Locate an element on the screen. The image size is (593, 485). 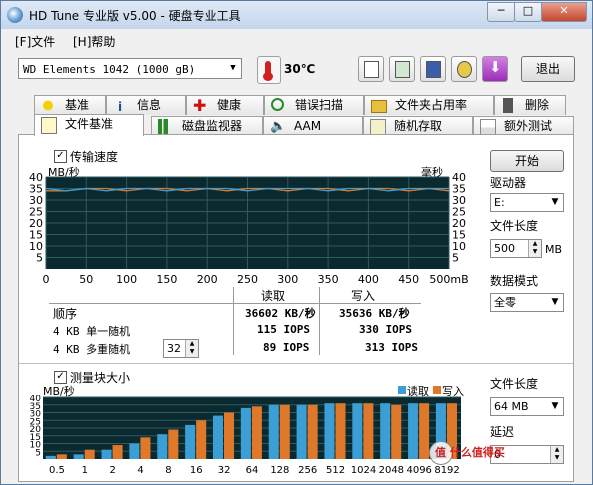
drive-dropdown: WD Elements 1042 (1000 gB) ▼ is located at coordinates (130, 68).